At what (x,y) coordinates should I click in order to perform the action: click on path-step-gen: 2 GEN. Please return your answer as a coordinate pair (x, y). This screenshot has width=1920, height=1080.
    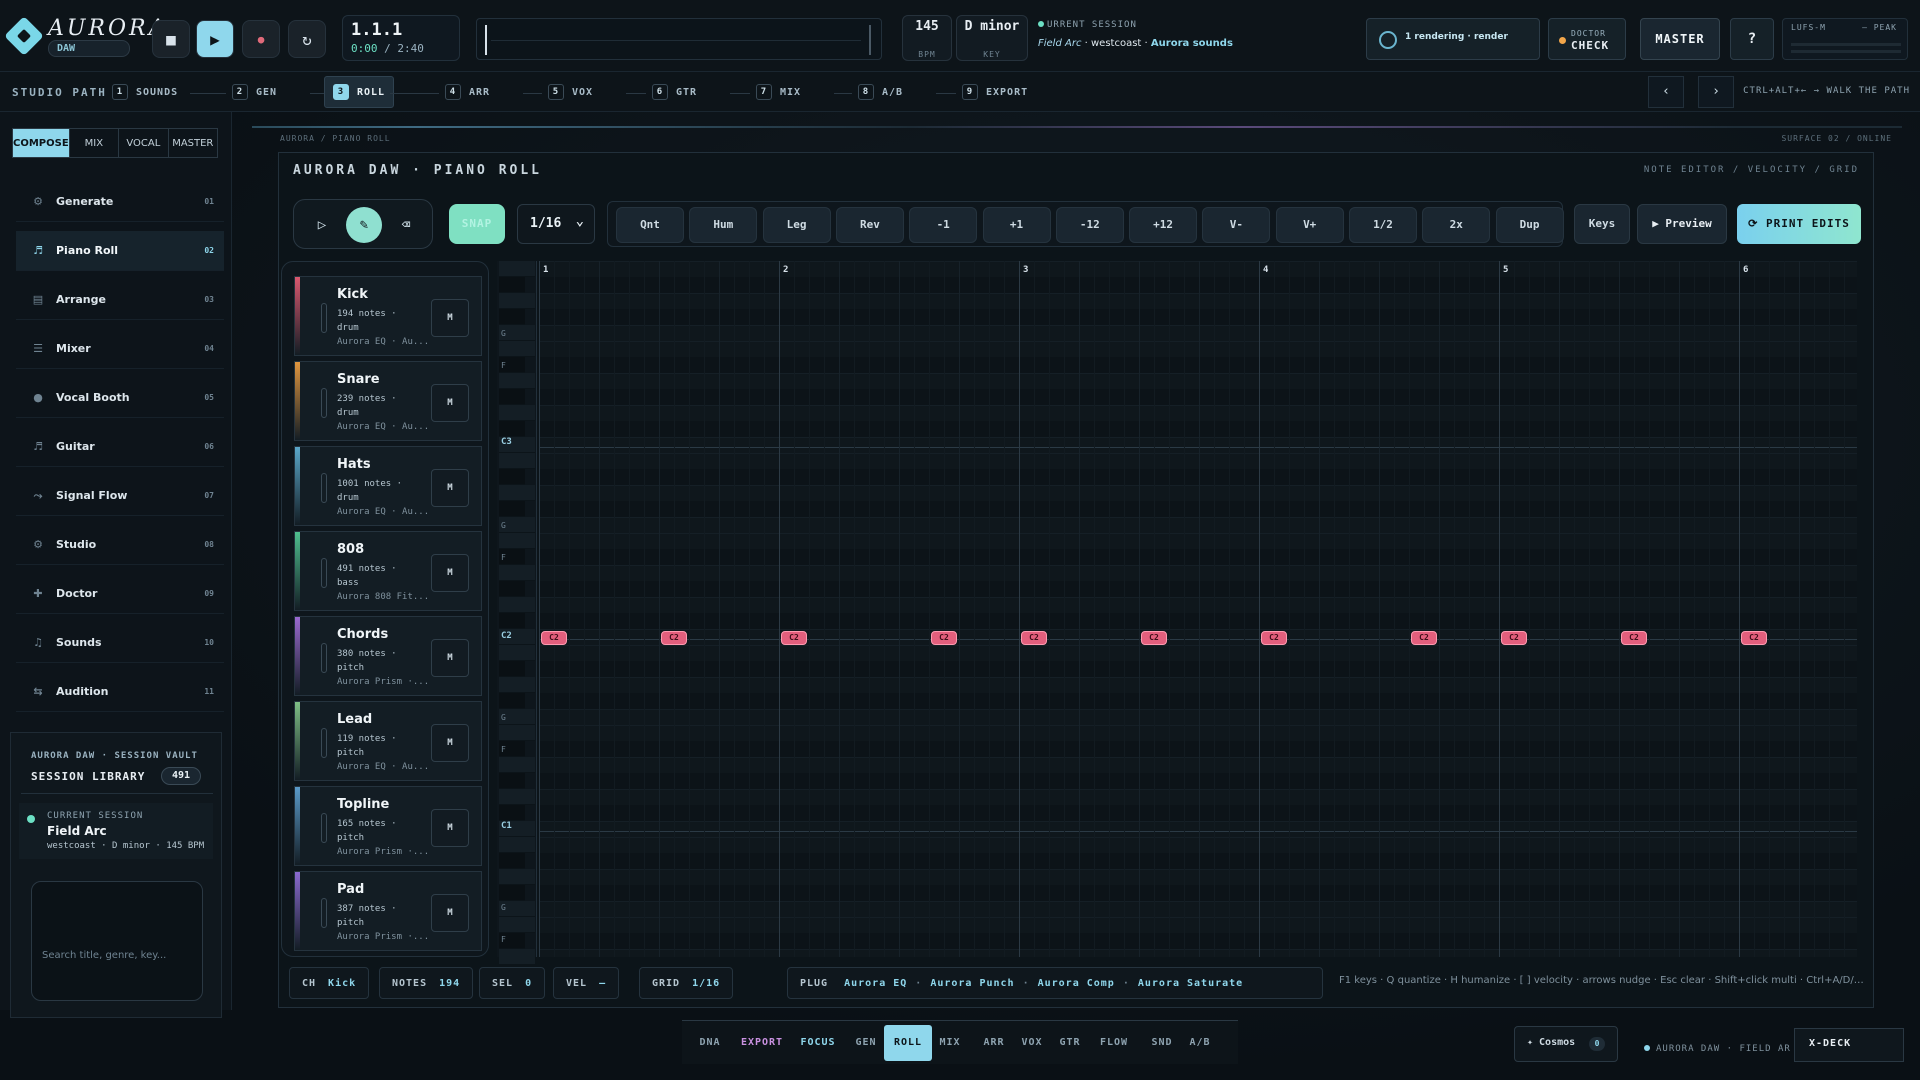
    Looking at the image, I should click on (254, 92).